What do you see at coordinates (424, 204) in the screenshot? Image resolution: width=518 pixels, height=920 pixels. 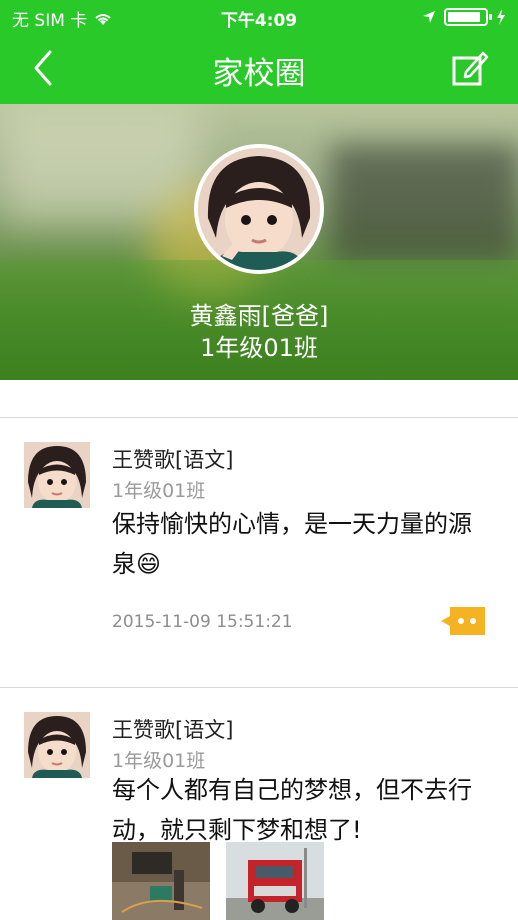 I see `cover-background-blur` at bounding box center [424, 204].